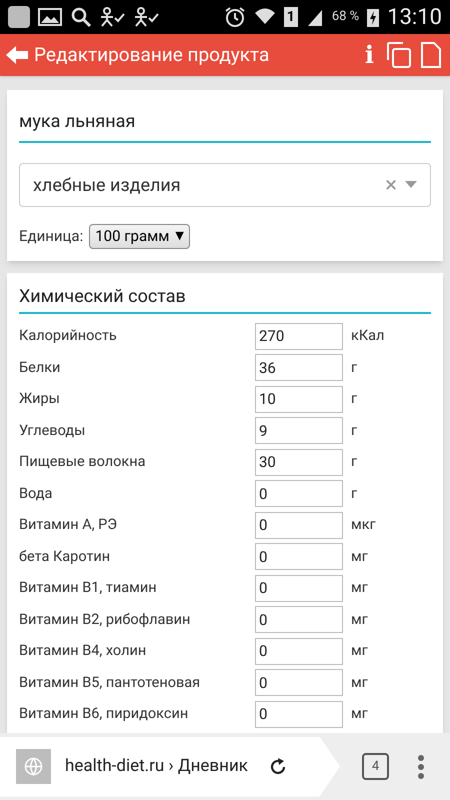  Describe the element at coordinates (421, 767) in the screenshot. I see `menu-icon` at that location.